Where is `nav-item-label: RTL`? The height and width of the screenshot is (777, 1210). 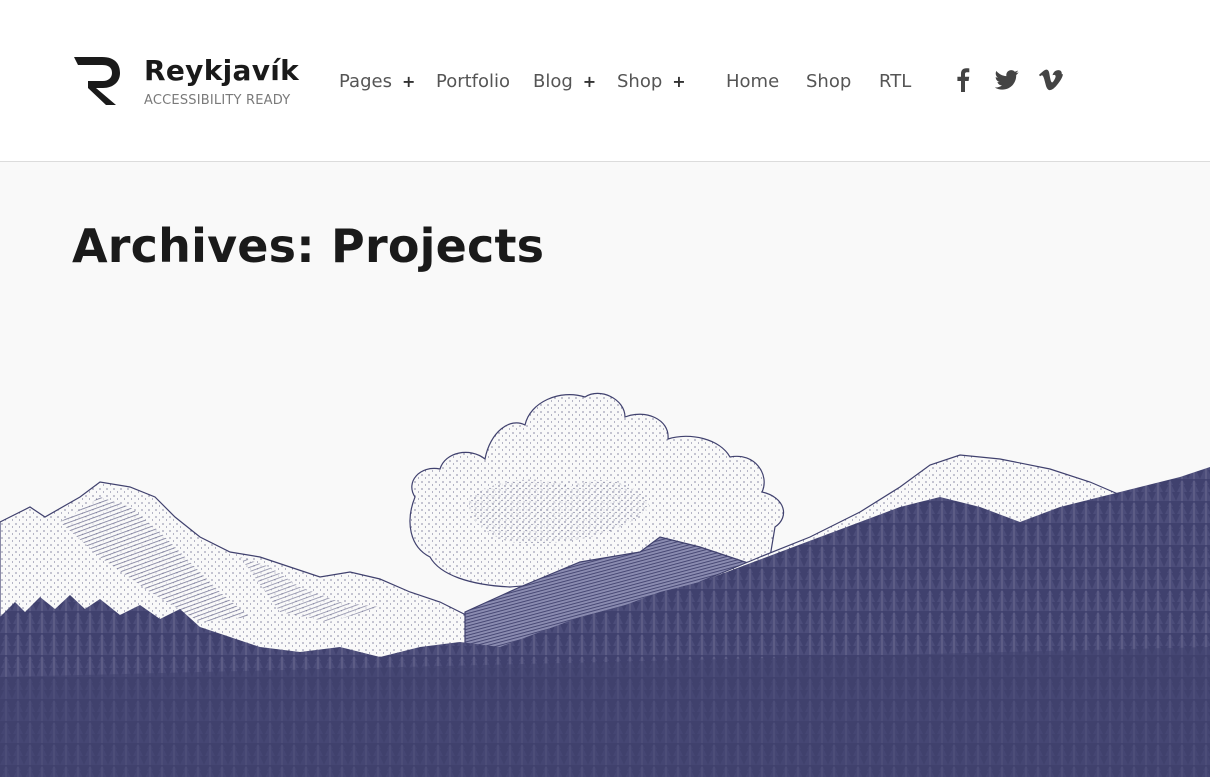 nav-item-label: RTL is located at coordinates (895, 81).